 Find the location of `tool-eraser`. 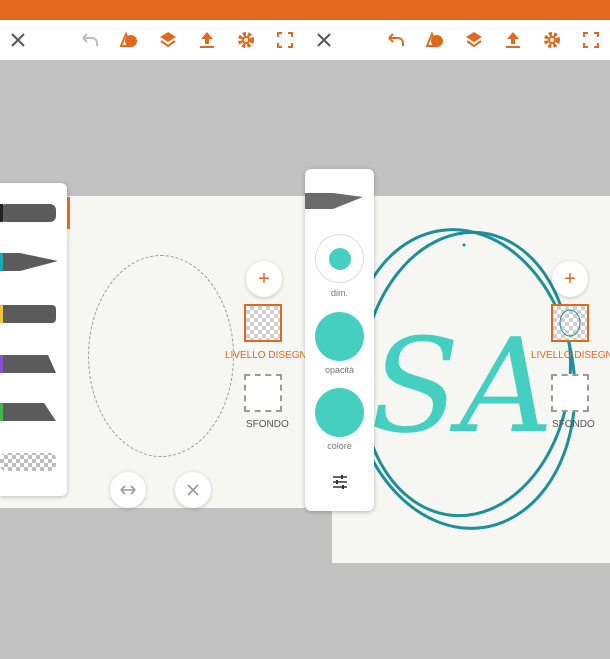

tool-eraser is located at coordinates (30, 462).